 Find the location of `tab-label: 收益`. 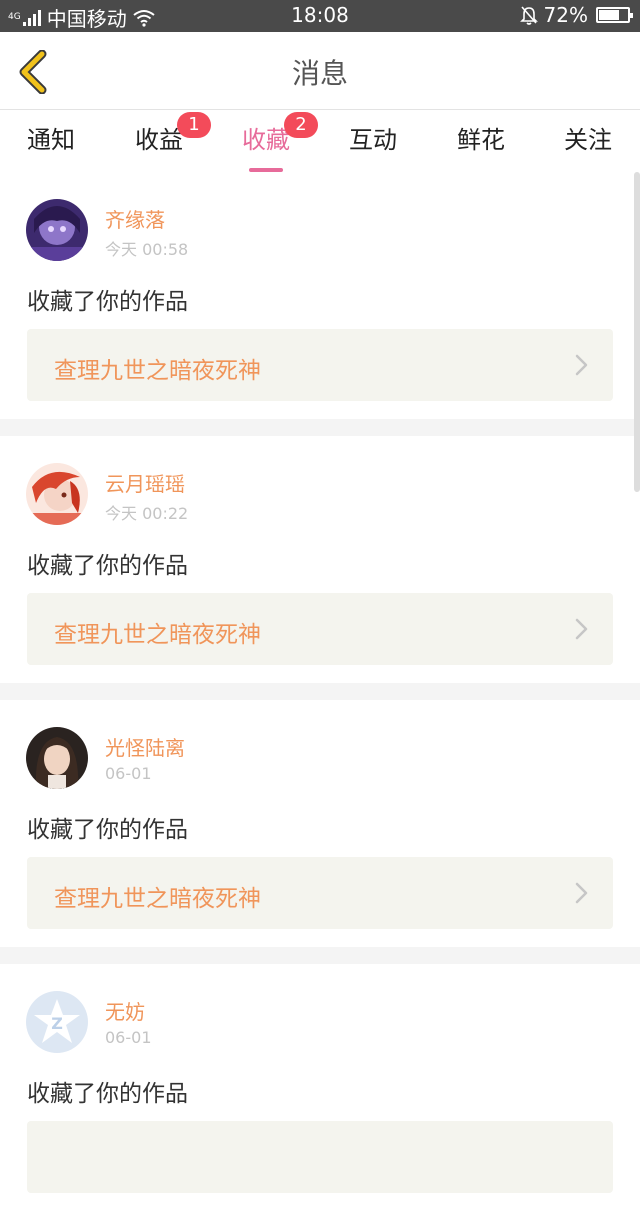

tab-label: 收益 is located at coordinates (159, 140).